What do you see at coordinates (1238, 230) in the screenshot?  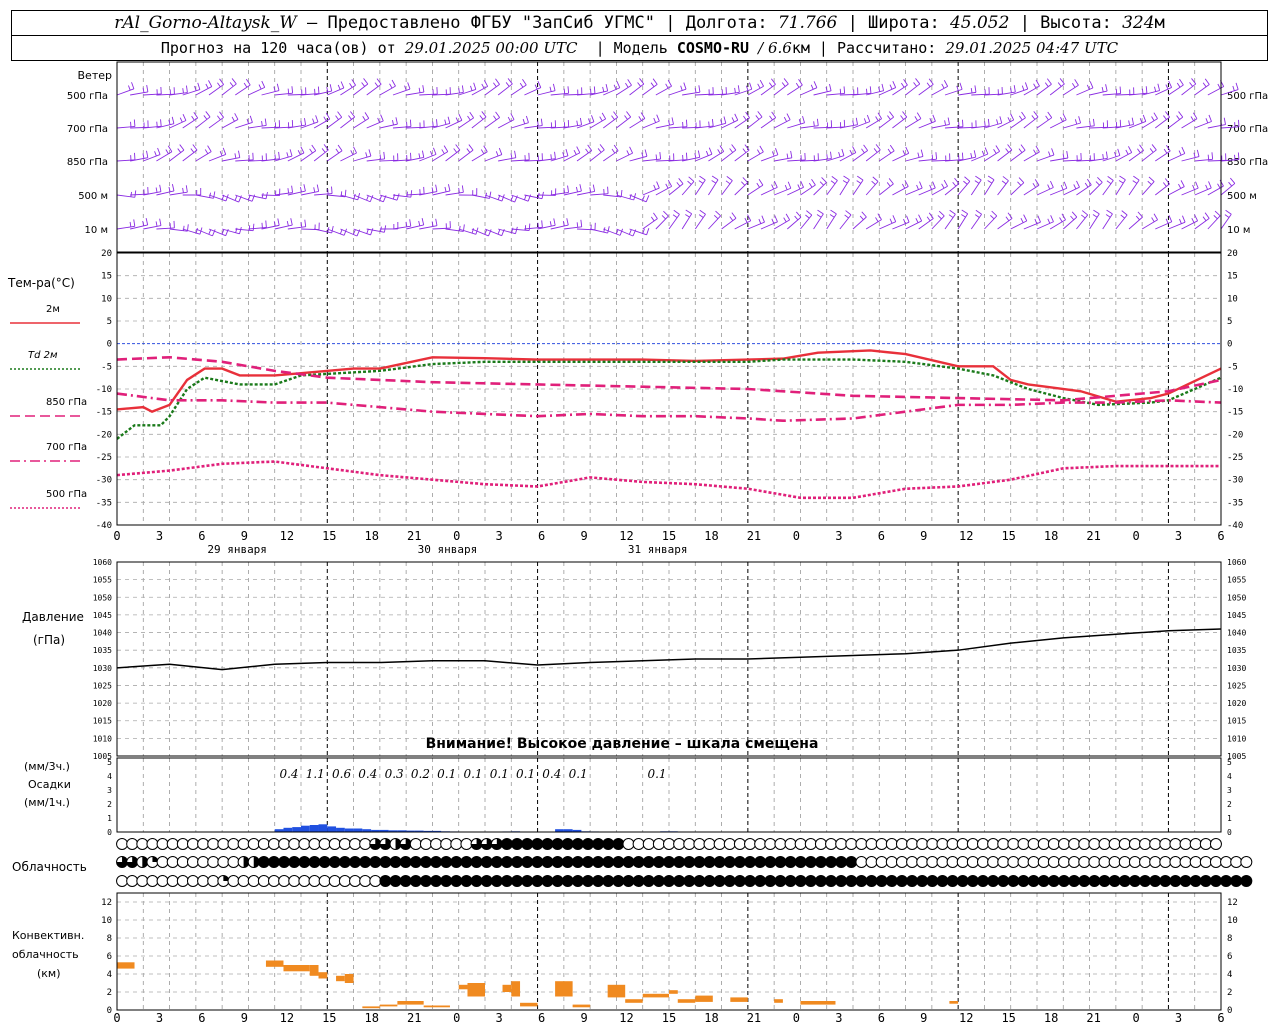 I see `wind-level-label-right: 10 м` at bounding box center [1238, 230].